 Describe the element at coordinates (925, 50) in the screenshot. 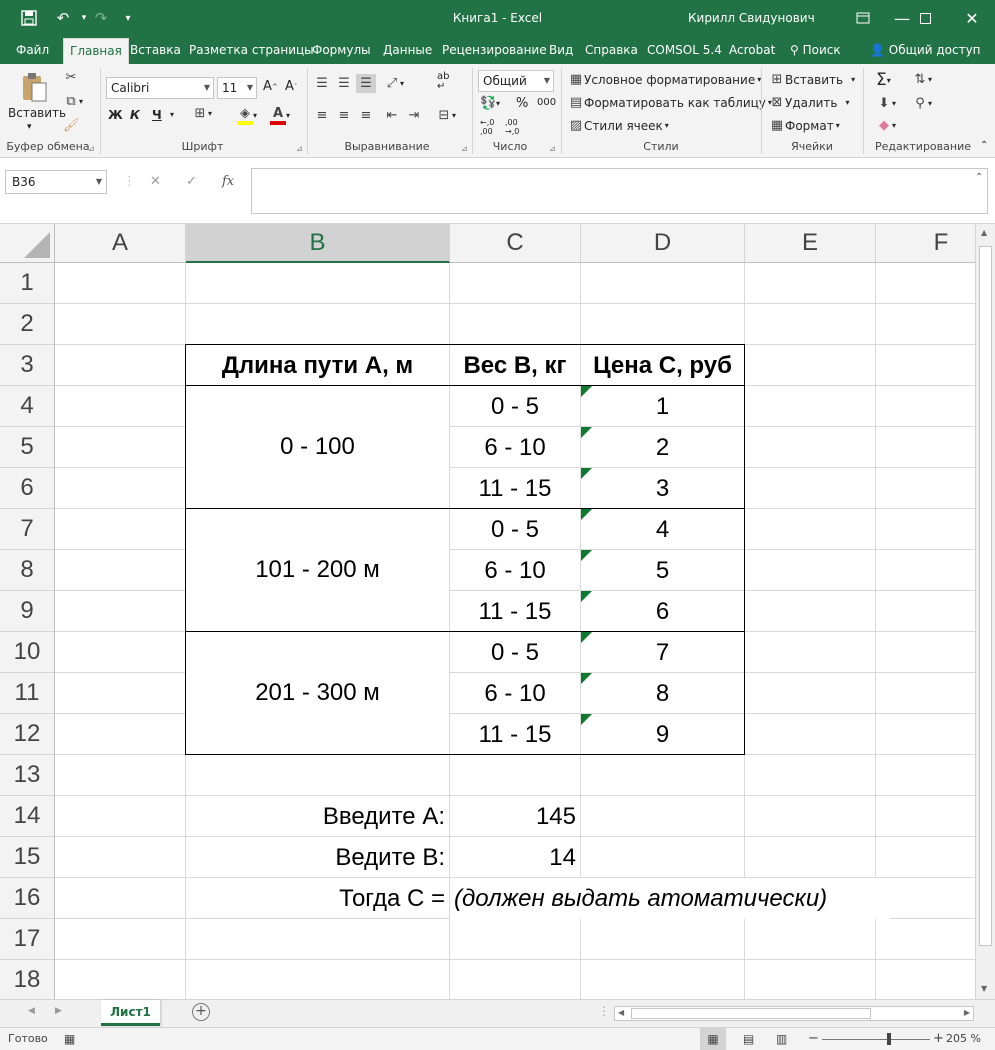

I see `tab-share: 👤 Общий доступ` at that location.